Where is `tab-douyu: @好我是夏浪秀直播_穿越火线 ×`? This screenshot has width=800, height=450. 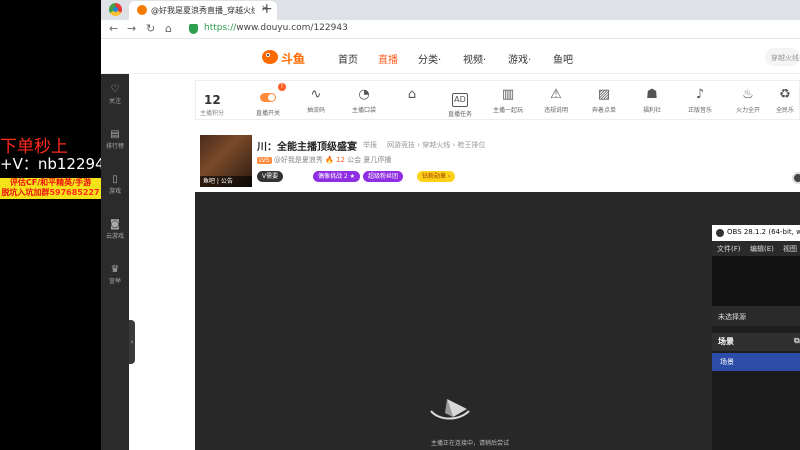 tab-douyu: @好我是夏浪秀直播_穿越火线 × is located at coordinates (203, 10).